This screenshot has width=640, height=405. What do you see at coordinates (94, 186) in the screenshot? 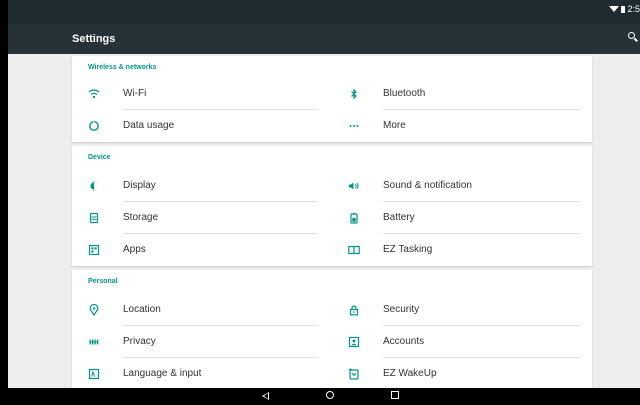
I see `display-icon` at bounding box center [94, 186].